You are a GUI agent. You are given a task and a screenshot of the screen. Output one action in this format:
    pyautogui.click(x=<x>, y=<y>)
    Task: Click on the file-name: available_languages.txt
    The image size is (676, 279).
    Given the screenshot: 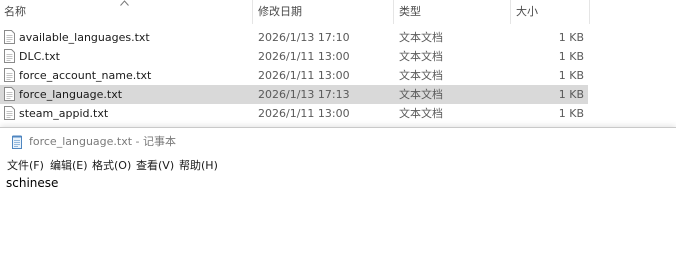 What is the action you would take?
    pyautogui.click(x=84, y=37)
    